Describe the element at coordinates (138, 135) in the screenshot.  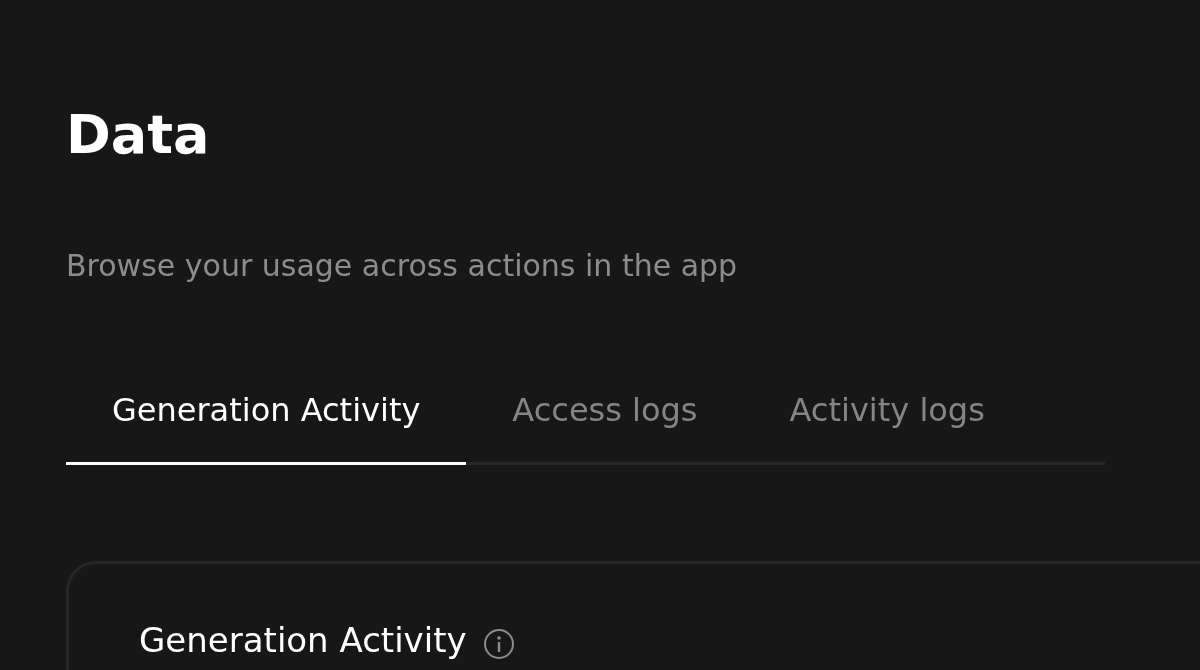
I see `page-title: Data` at that location.